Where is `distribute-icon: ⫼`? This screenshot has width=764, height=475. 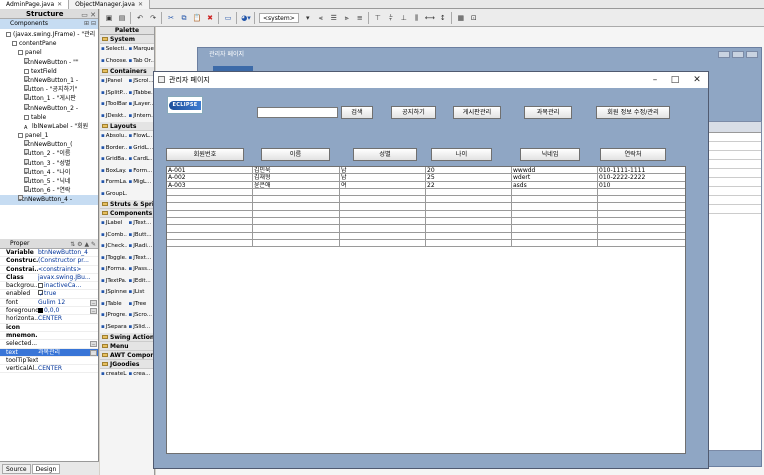
distribute-icon: ⫼ is located at coordinates (417, 18).